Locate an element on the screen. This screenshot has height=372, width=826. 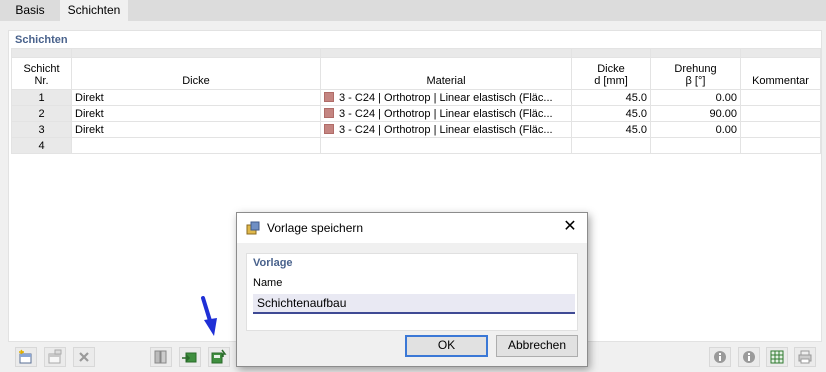
template-group: Vorlage Name is located at coordinates (412, 292).